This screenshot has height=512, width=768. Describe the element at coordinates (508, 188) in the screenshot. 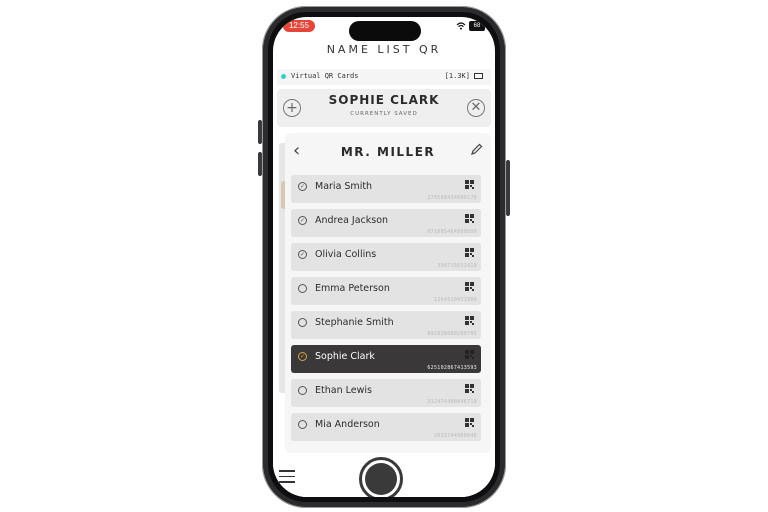

I see `power-button` at that location.